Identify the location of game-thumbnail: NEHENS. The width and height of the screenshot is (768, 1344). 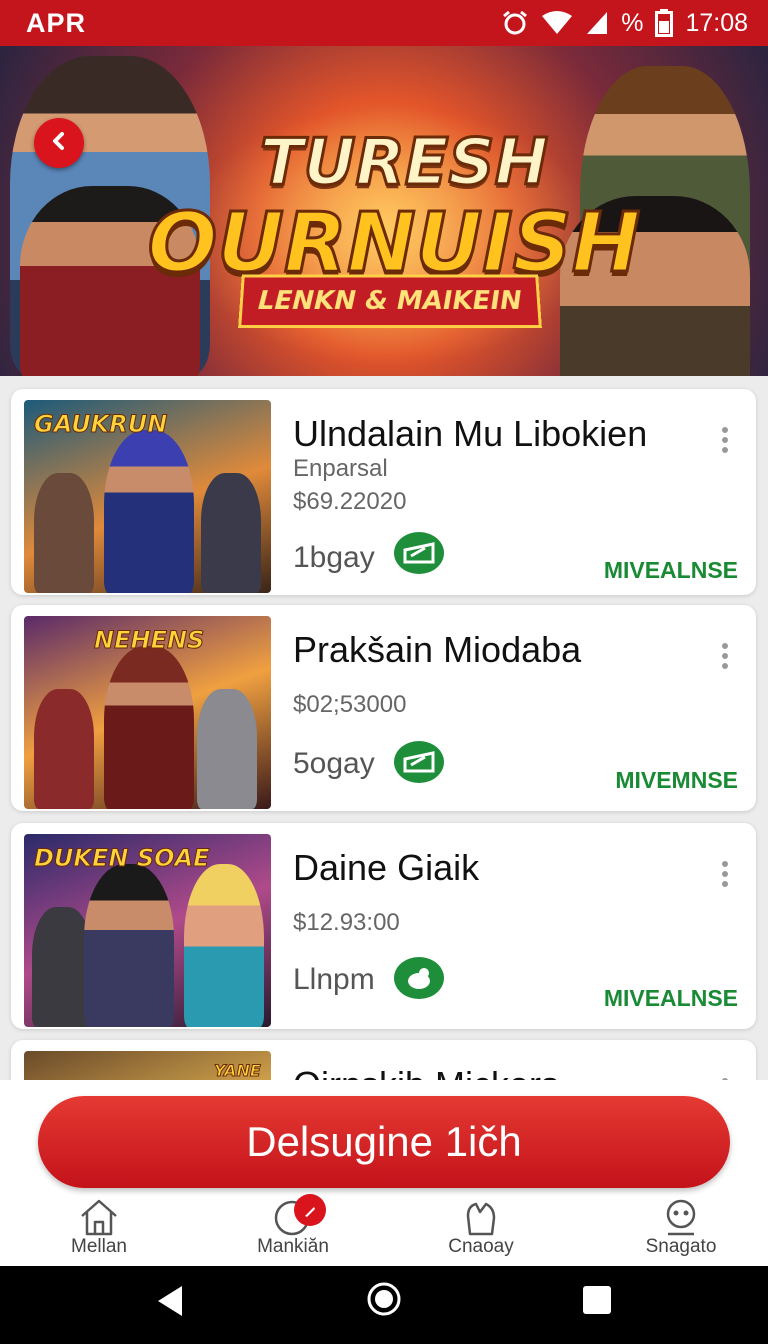
(147, 712).